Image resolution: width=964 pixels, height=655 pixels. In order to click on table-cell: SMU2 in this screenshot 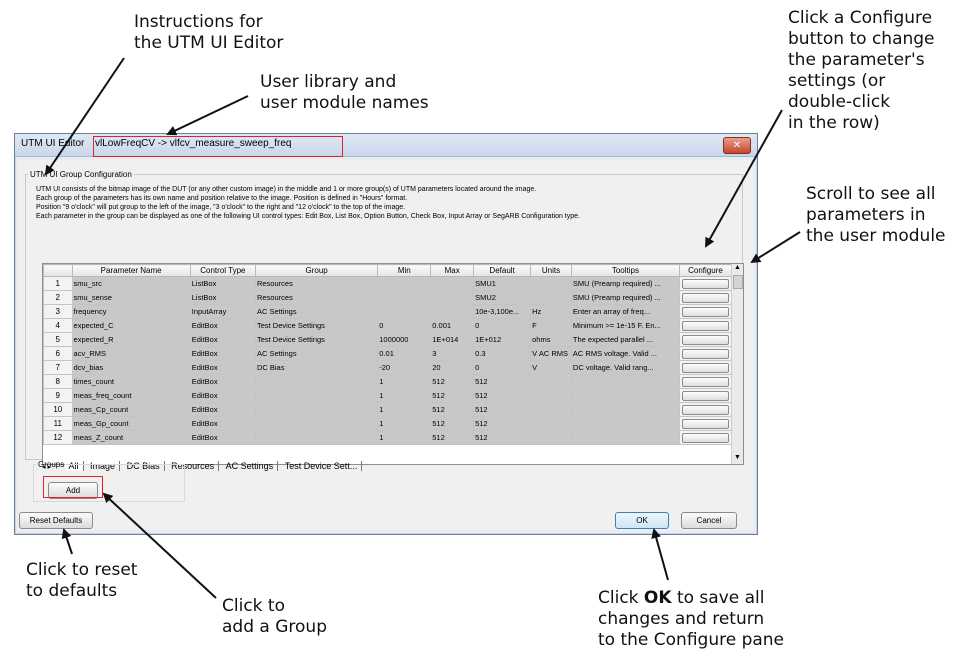, I will do `click(502, 297)`.